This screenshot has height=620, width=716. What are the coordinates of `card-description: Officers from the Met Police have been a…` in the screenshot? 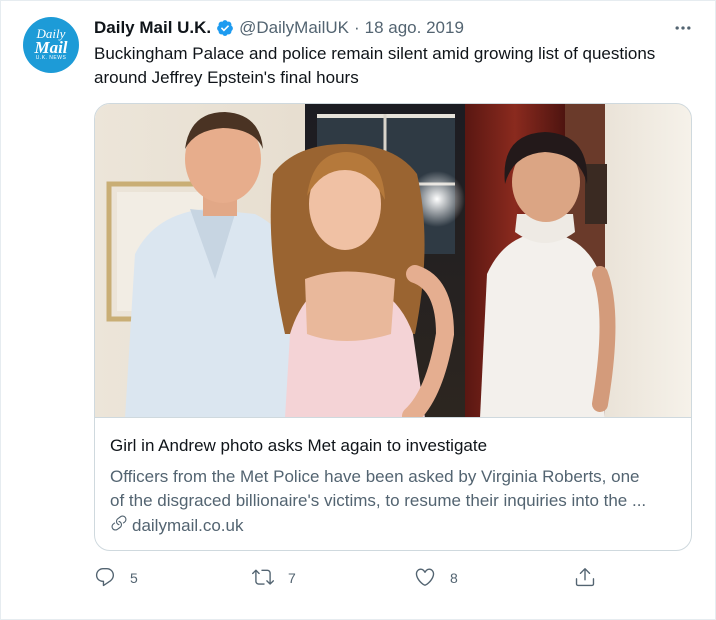 It's located at (395, 489).